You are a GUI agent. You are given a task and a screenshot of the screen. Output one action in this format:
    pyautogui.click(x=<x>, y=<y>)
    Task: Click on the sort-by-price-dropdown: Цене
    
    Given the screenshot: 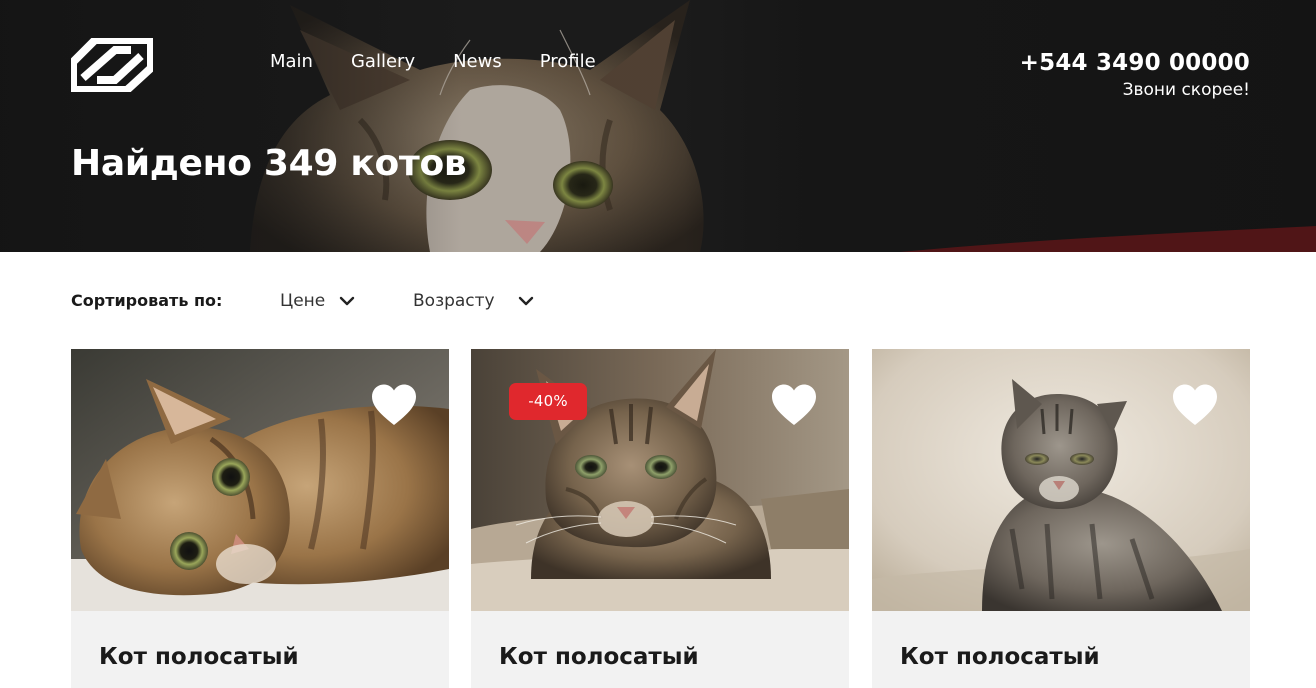 What is the action you would take?
    pyautogui.click(x=317, y=301)
    